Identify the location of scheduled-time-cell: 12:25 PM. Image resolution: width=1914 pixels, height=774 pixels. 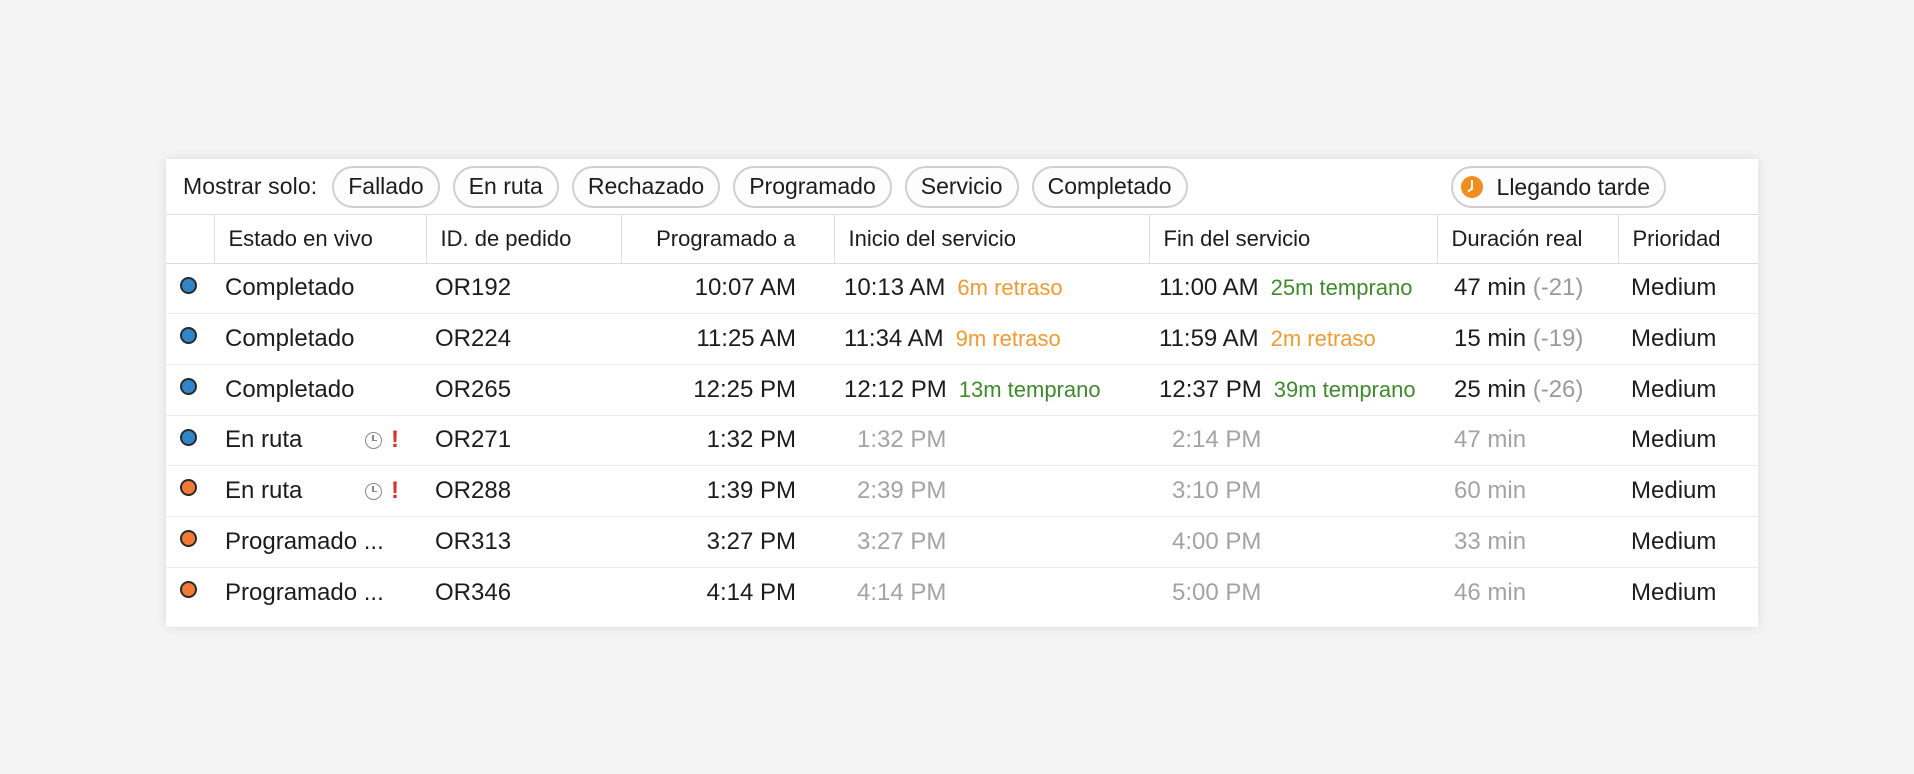
(727, 390).